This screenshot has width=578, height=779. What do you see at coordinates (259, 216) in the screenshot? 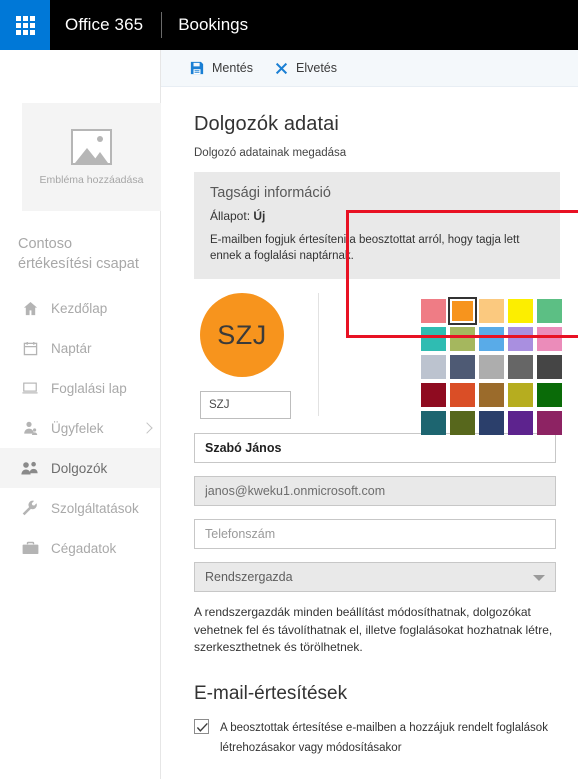
I see `membership-status-value: Új` at bounding box center [259, 216].